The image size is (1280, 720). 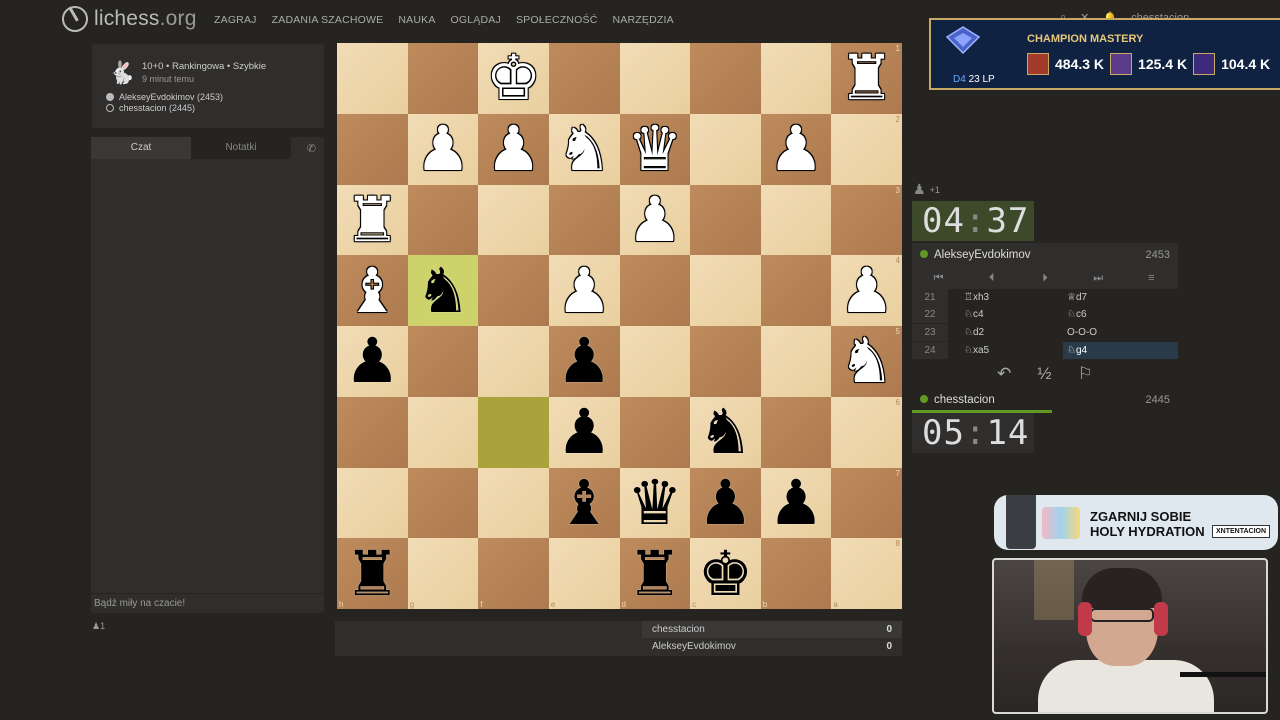 I want to click on next-move-icon: ⏵, so click(x=1045, y=278).